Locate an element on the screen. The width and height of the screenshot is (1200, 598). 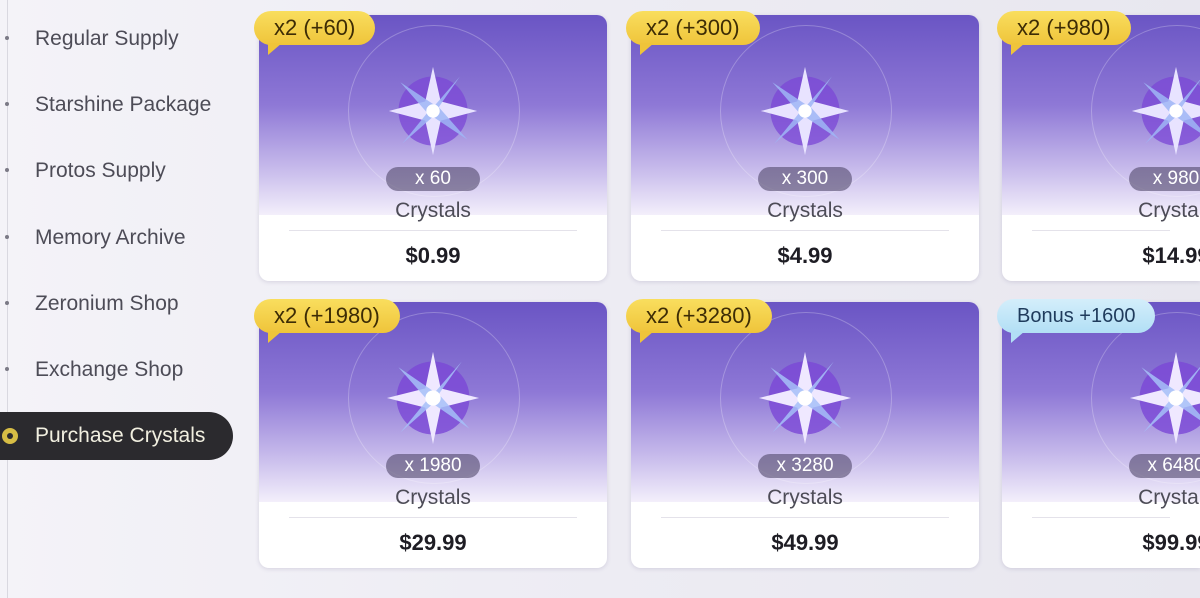
sidebar-item-memory-archive: Memory Archive is located at coordinates (117, 238).